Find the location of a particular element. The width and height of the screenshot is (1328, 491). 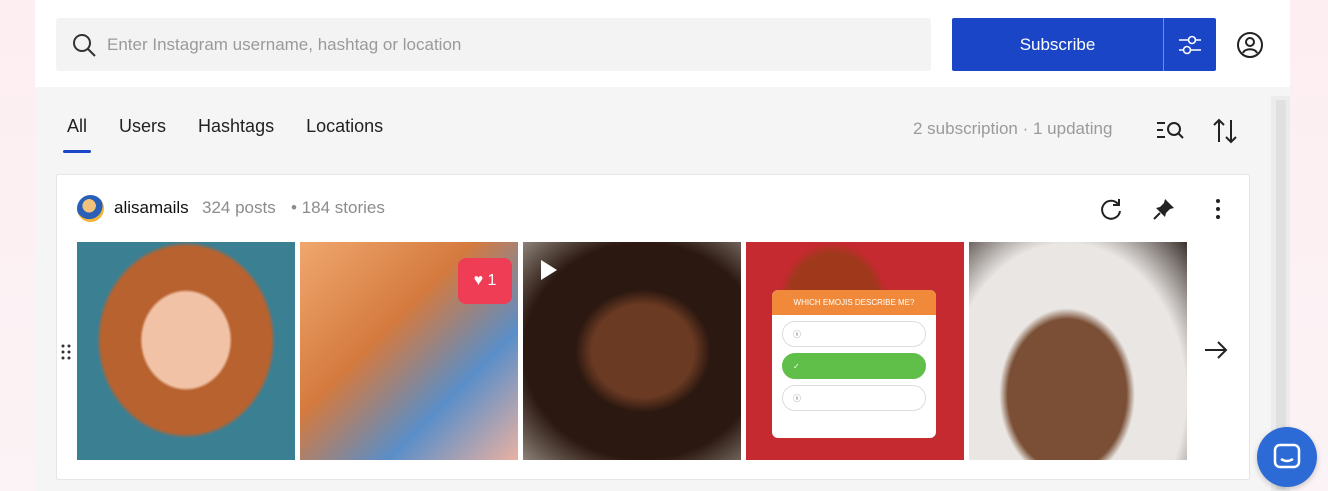

username: alisamails is located at coordinates (151, 208).